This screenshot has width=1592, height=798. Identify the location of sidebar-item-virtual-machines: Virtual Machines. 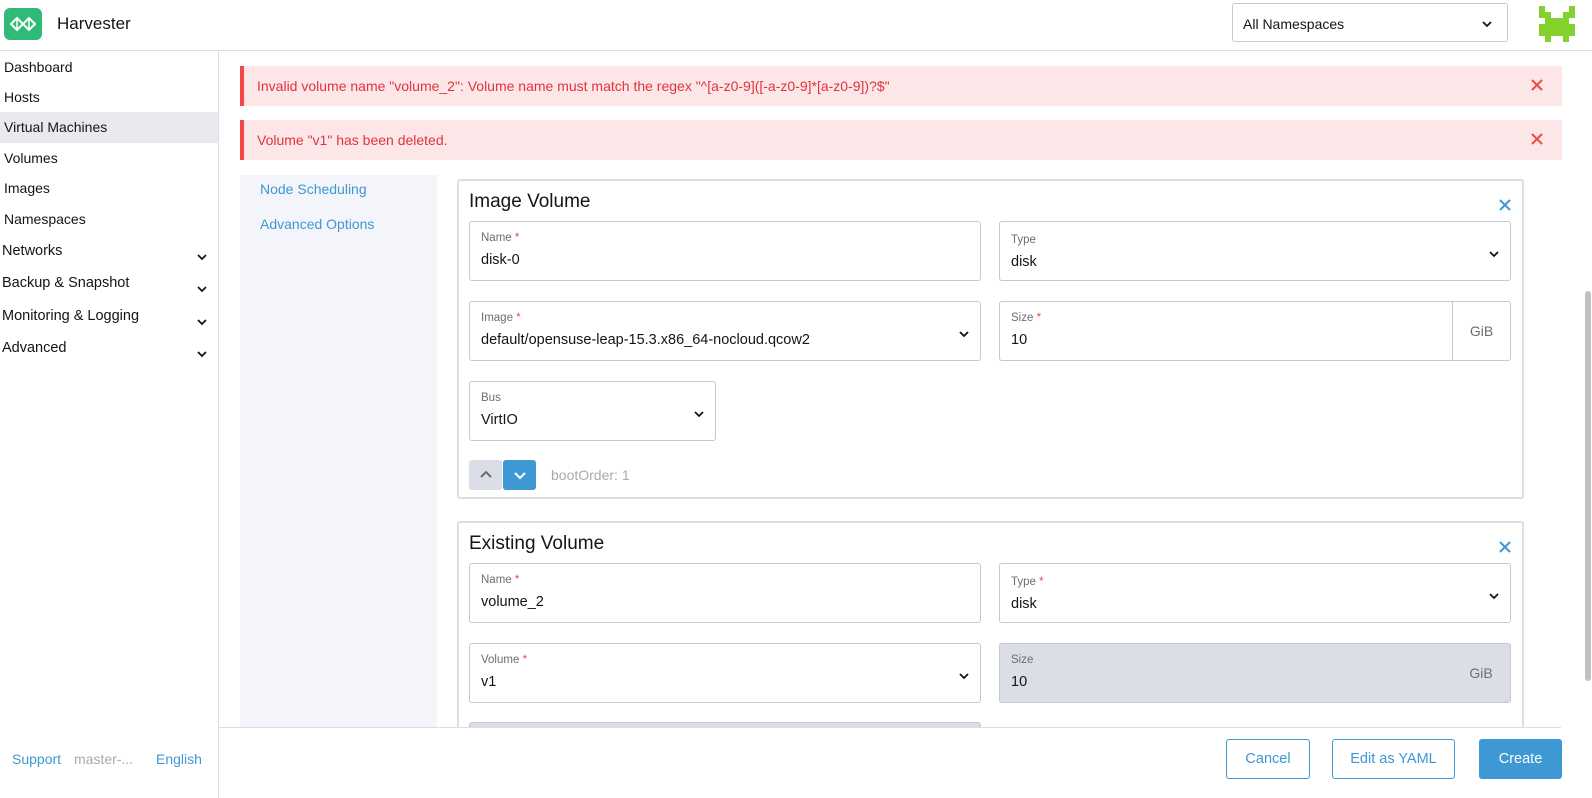
(109, 127).